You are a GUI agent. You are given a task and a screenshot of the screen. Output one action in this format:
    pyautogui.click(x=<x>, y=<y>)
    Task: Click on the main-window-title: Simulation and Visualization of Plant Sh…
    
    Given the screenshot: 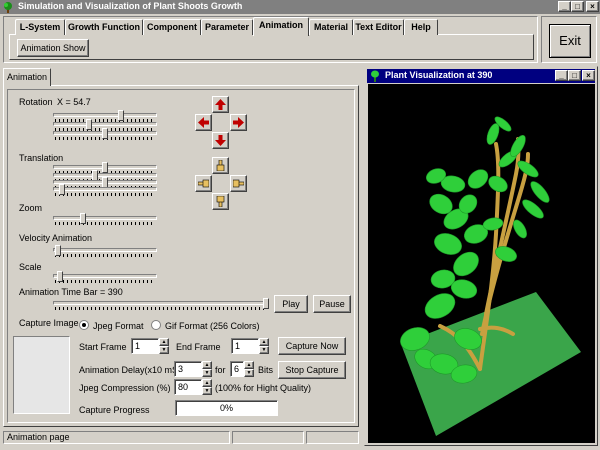 What is the action you would take?
    pyautogui.click(x=130, y=6)
    